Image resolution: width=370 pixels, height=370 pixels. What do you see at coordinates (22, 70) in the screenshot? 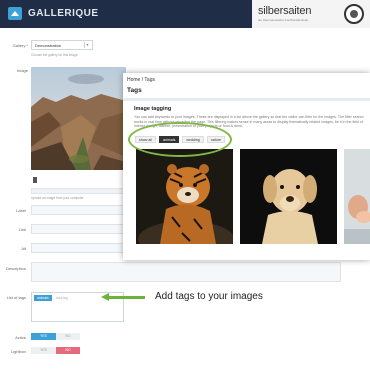
I see `image-label: Image` at bounding box center [22, 70].